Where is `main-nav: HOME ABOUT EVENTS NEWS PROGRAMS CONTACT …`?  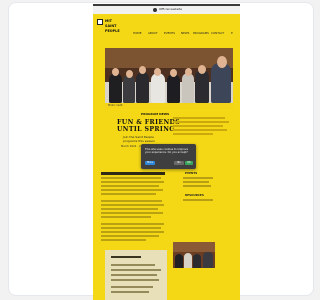 main-nav: HOME ABOUT EVENTS NEWS PROGRAMS CONTACT … is located at coordinates (183, 33).